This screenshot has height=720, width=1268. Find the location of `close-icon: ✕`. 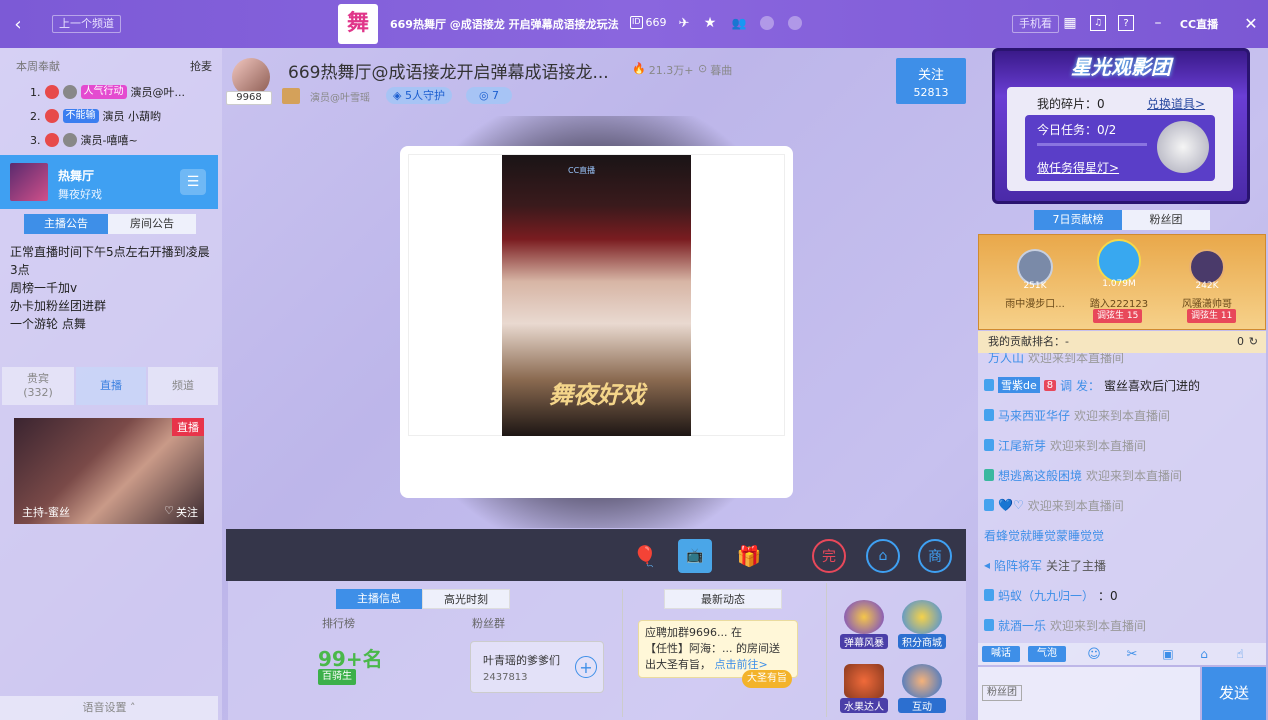

close-icon: ✕ is located at coordinates (1251, 23).